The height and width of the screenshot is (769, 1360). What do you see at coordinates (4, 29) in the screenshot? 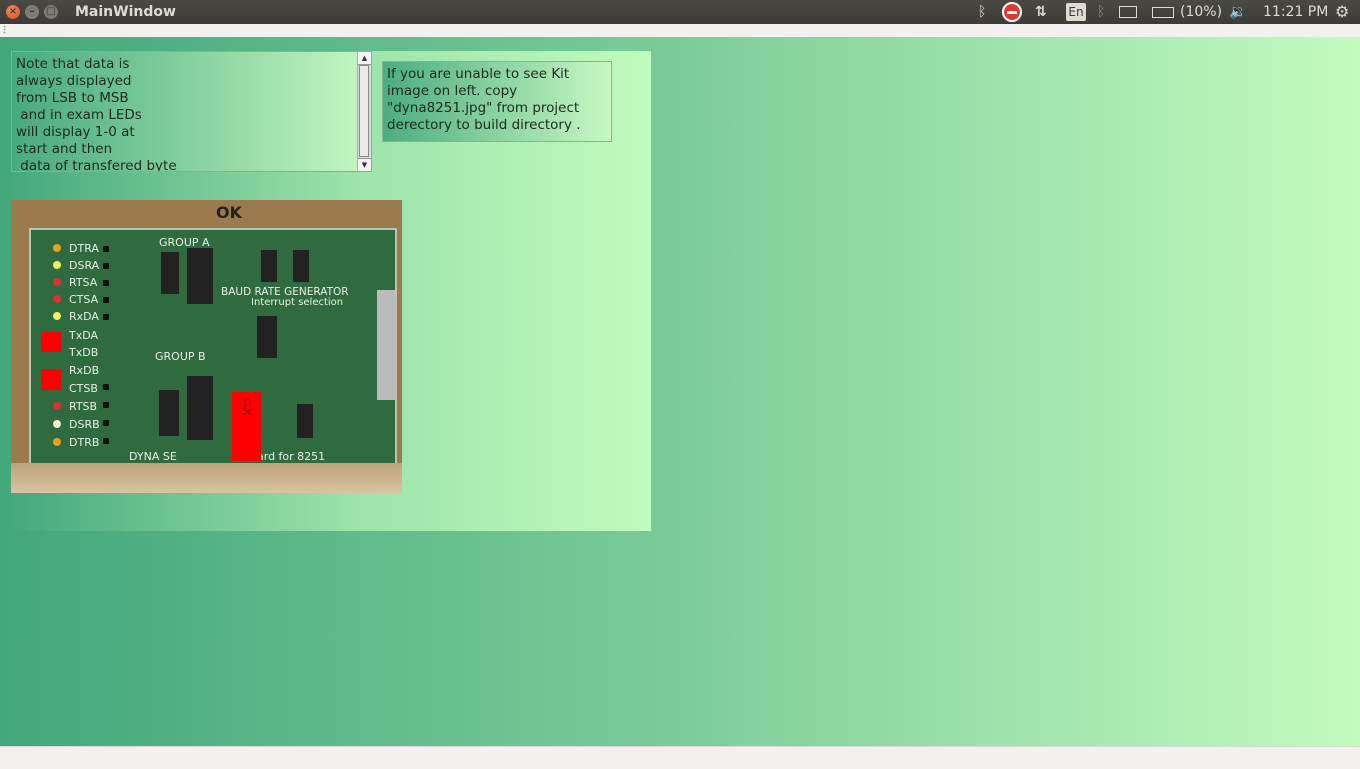
I see `toolbar-grip-handle` at bounding box center [4, 29].